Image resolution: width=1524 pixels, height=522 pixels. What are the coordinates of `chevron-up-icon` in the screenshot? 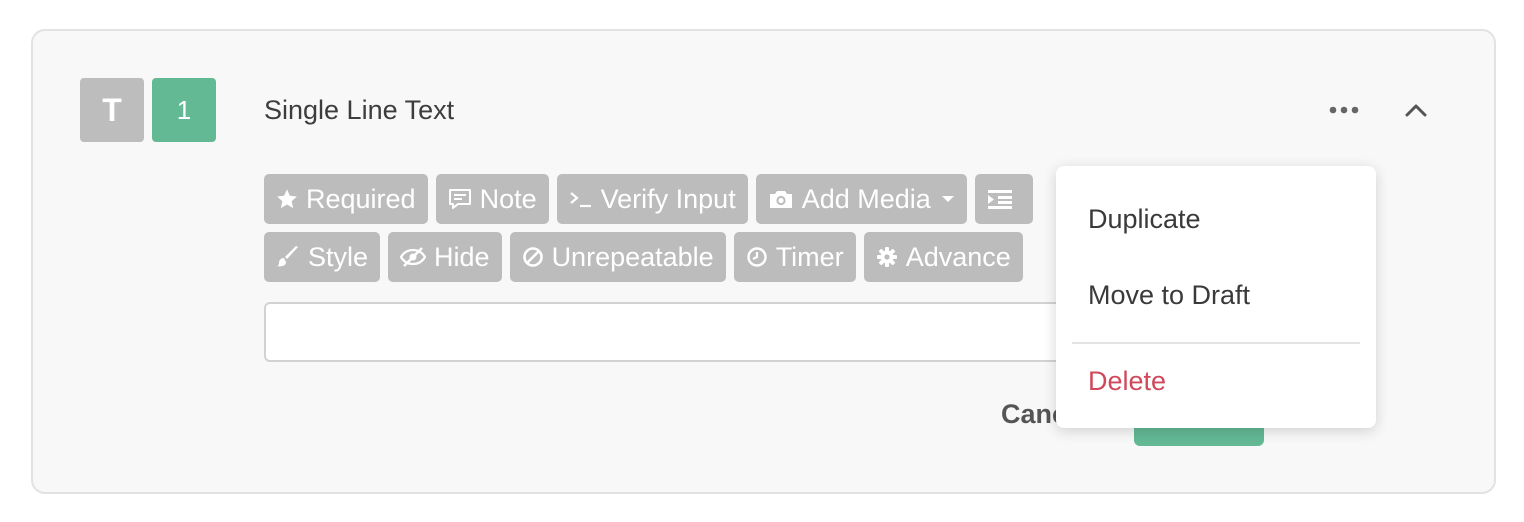 It's located at (1416, 110).